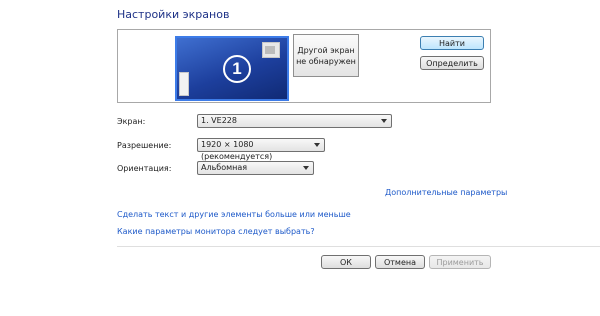  What do you see at coordinates (173, 14) in the screenshot?
I see `page-title: Настройки экранов` at bounding box center [173, 14].